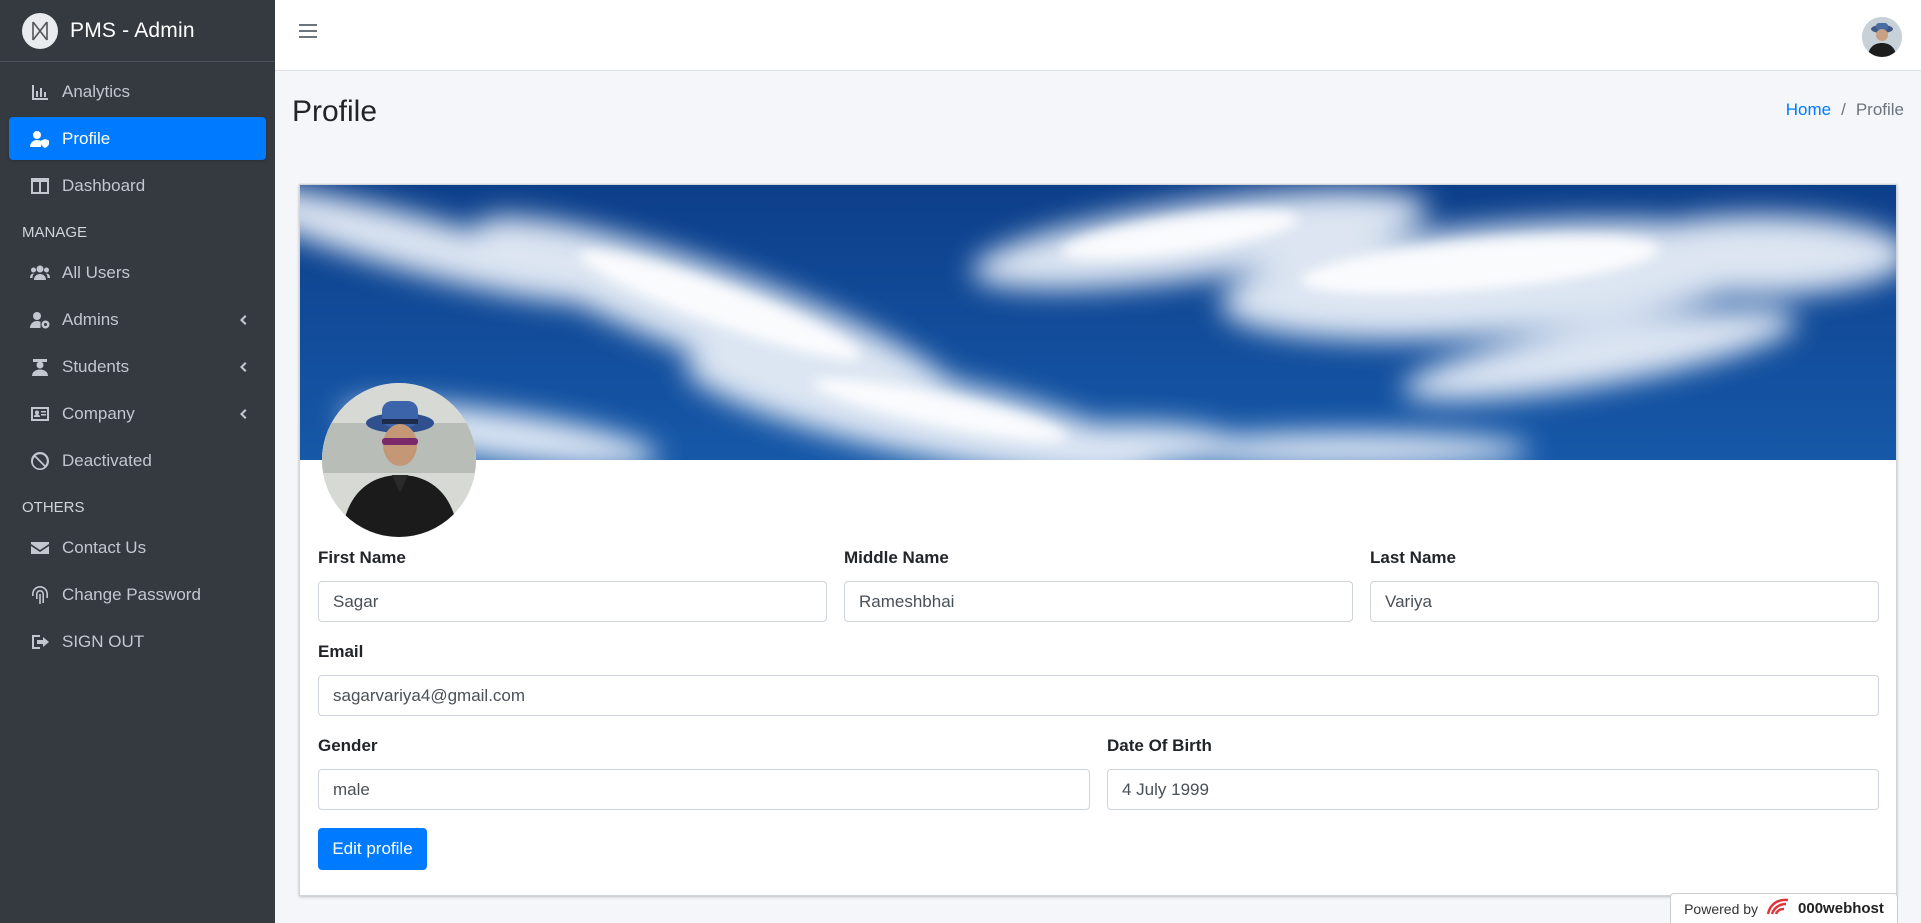 This screenshot has width=1921, height=923. Describe the element at coordinates (137, 91) in the screenshot. I see `sidebar-item-analytics: Analytics` at that location.